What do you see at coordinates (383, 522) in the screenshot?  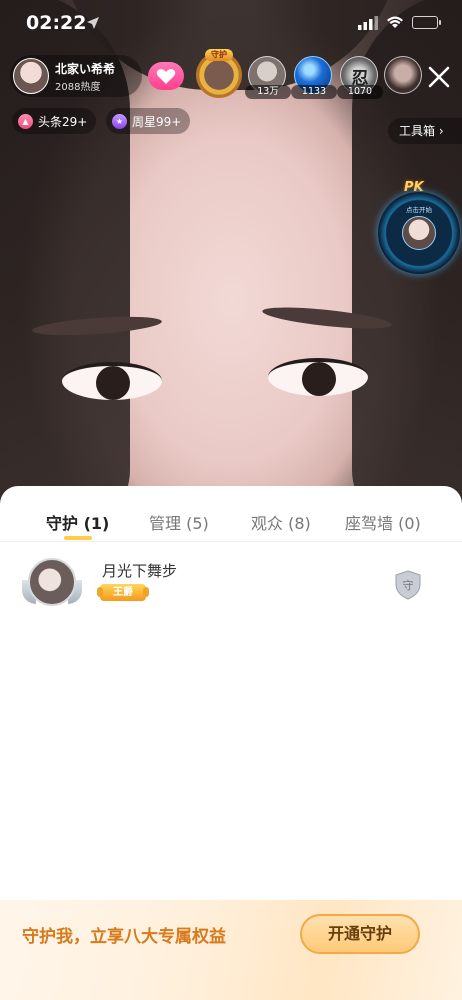 I see `tab-vehicle-wall: 座驾墙 (0)` at bounding box center [383, 522].